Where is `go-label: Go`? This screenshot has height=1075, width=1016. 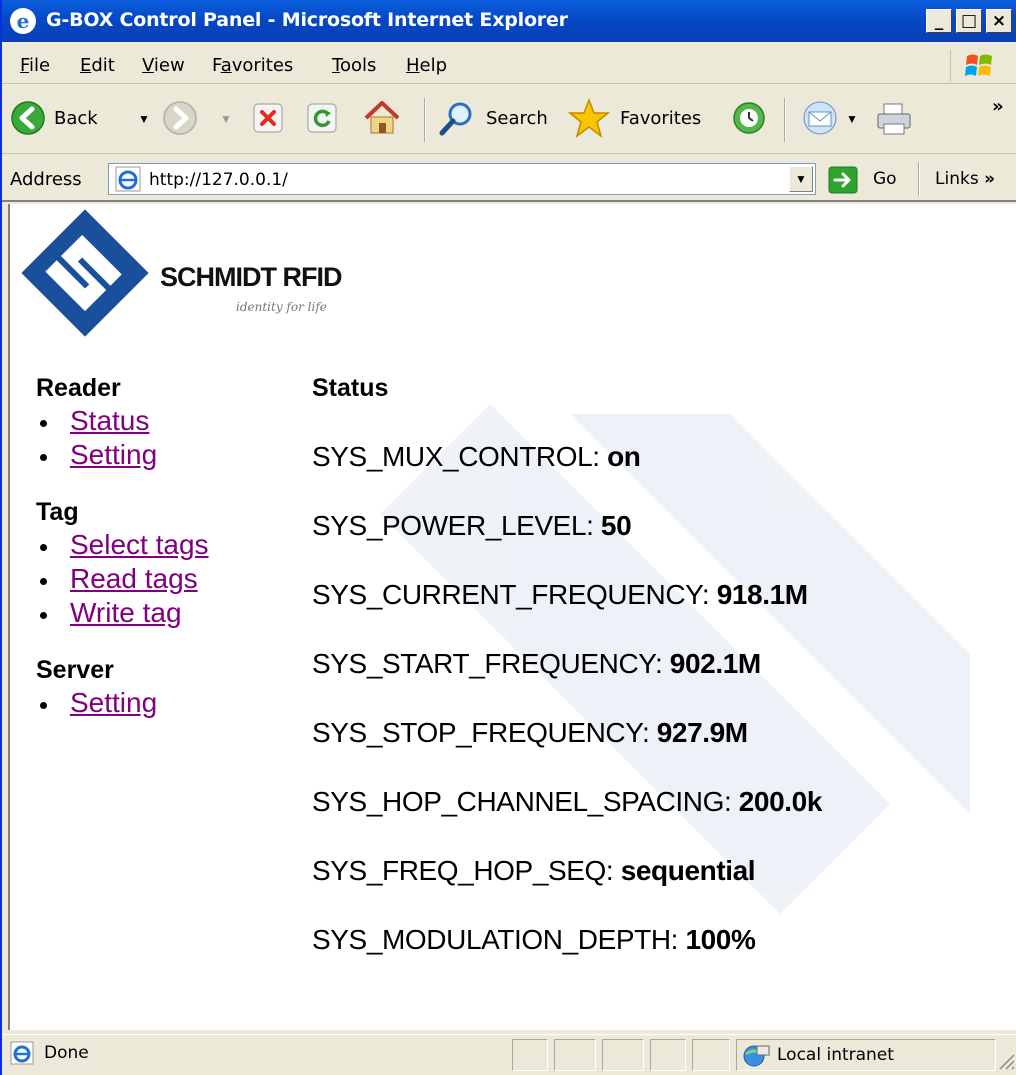
go-label: Go is located at coordinates (885, 179).